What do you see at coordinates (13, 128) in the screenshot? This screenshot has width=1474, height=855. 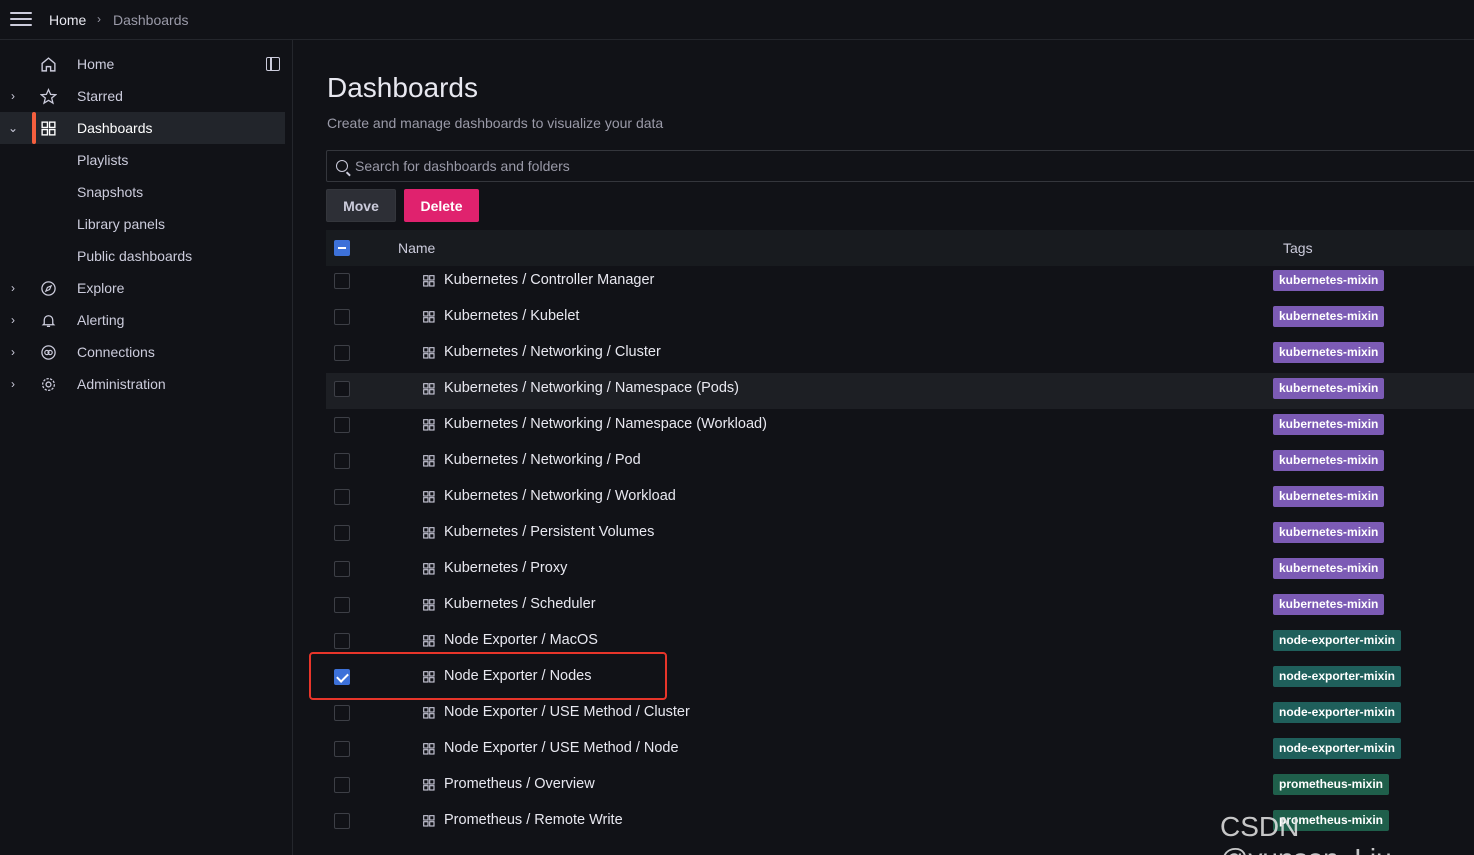 I see `chevron-down-icon: ⌄` at bounding box center [13, 128].